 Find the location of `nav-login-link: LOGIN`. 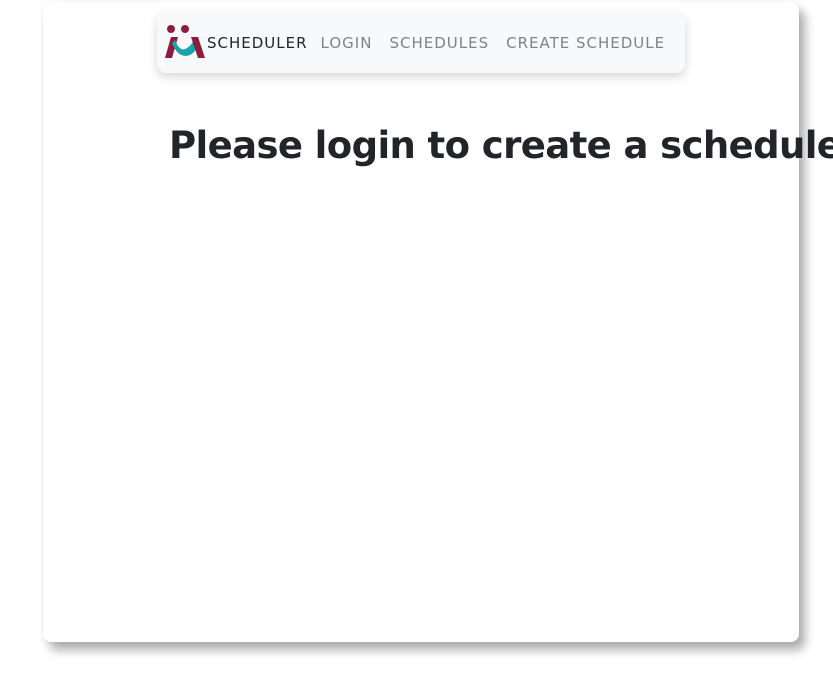

nav-login-link: LOGIN is located at coordinates (347, 43).